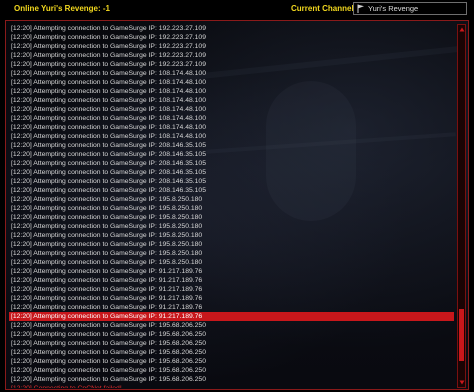  Describe the element at coordinates (393, 8) in the screenshot. I see `channel-dropdown-value: Yuri's Revenge` at that location.